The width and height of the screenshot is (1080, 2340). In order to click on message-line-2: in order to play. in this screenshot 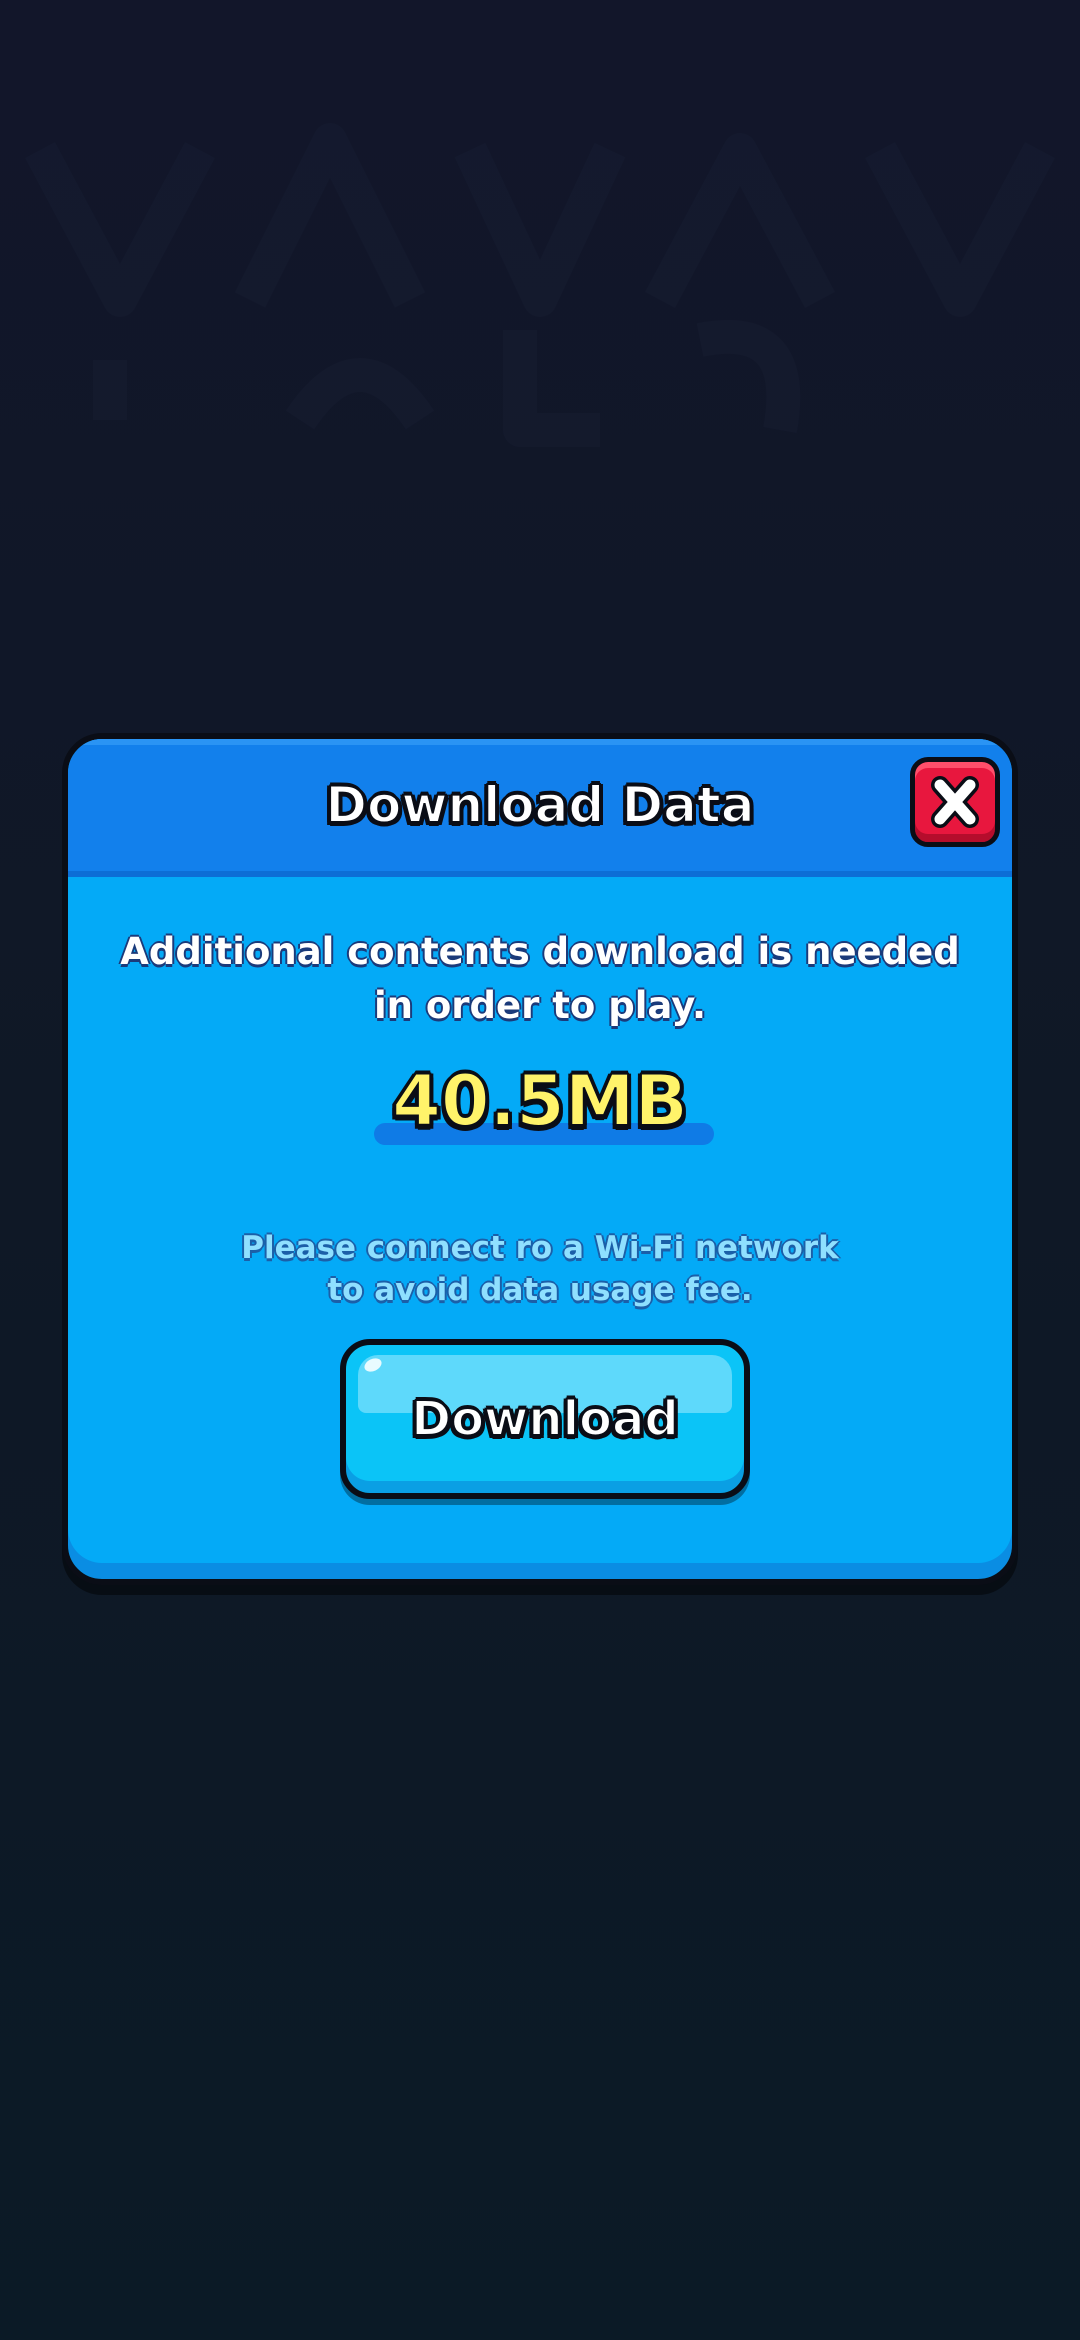, I will do `click(540, 1005)`.